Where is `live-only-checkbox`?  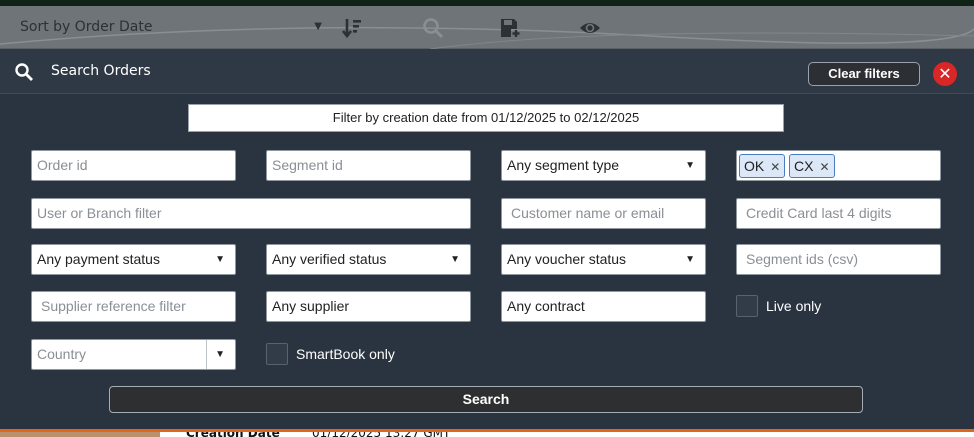
live-only-checkbox is located at coordinates (747, 306).